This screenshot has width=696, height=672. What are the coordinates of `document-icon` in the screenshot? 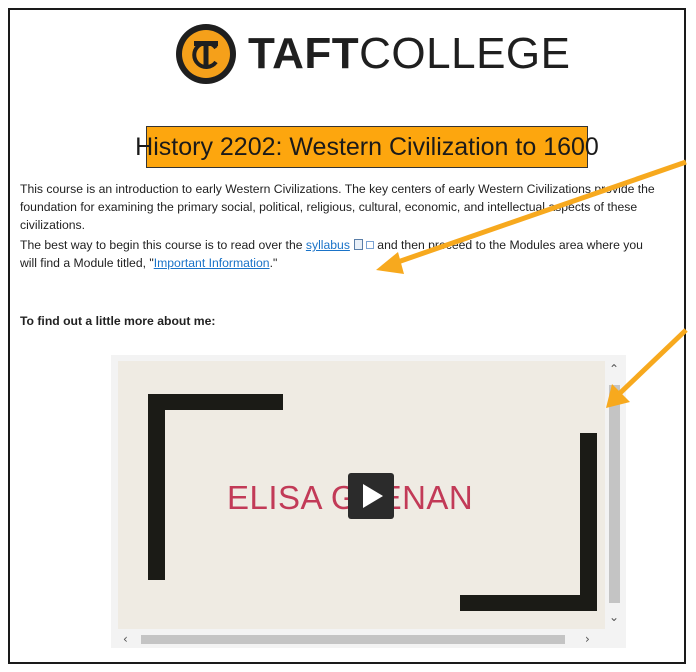 It's located at (358, 244).